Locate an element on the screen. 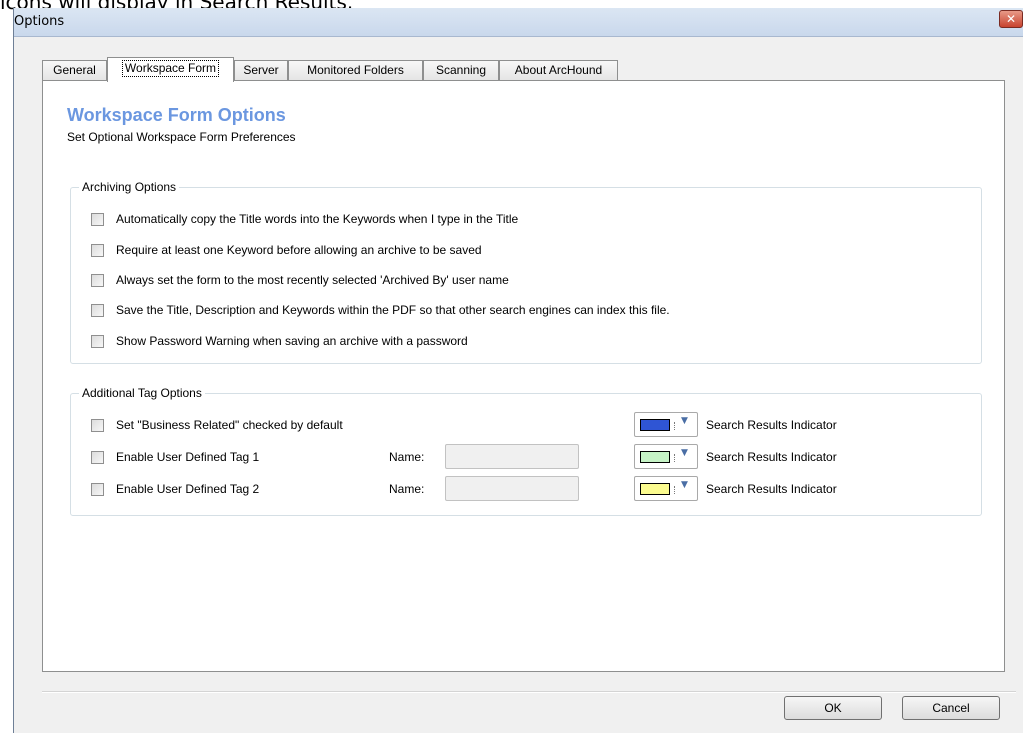 The height and width of the screenshot is (733, 1023). tab-about-archound: About ArcHound is located at coordinates (558, 70).